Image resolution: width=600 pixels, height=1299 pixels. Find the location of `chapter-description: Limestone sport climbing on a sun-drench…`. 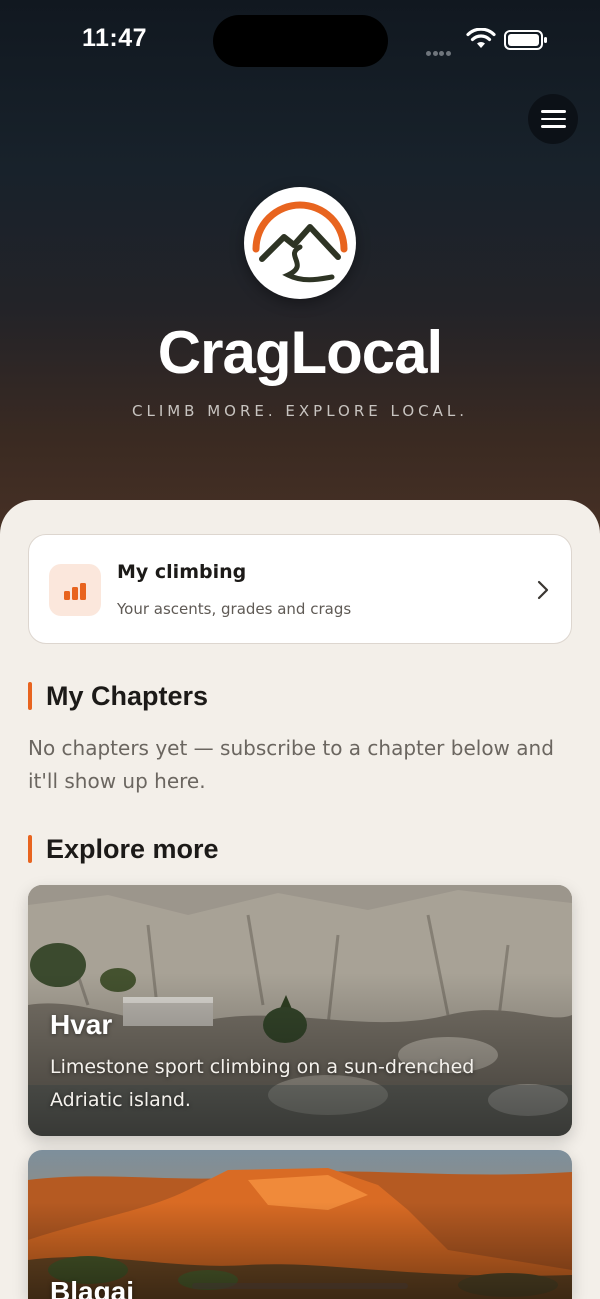

chapter-description: Limestone sport climbing on a sun-drench… is located at coordinates (262, 1083).